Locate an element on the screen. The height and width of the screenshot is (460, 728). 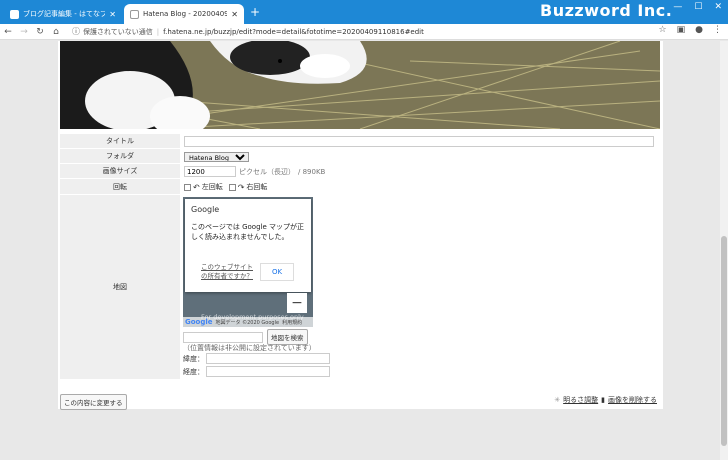
scrollbar is located at coordinates (724, 250).